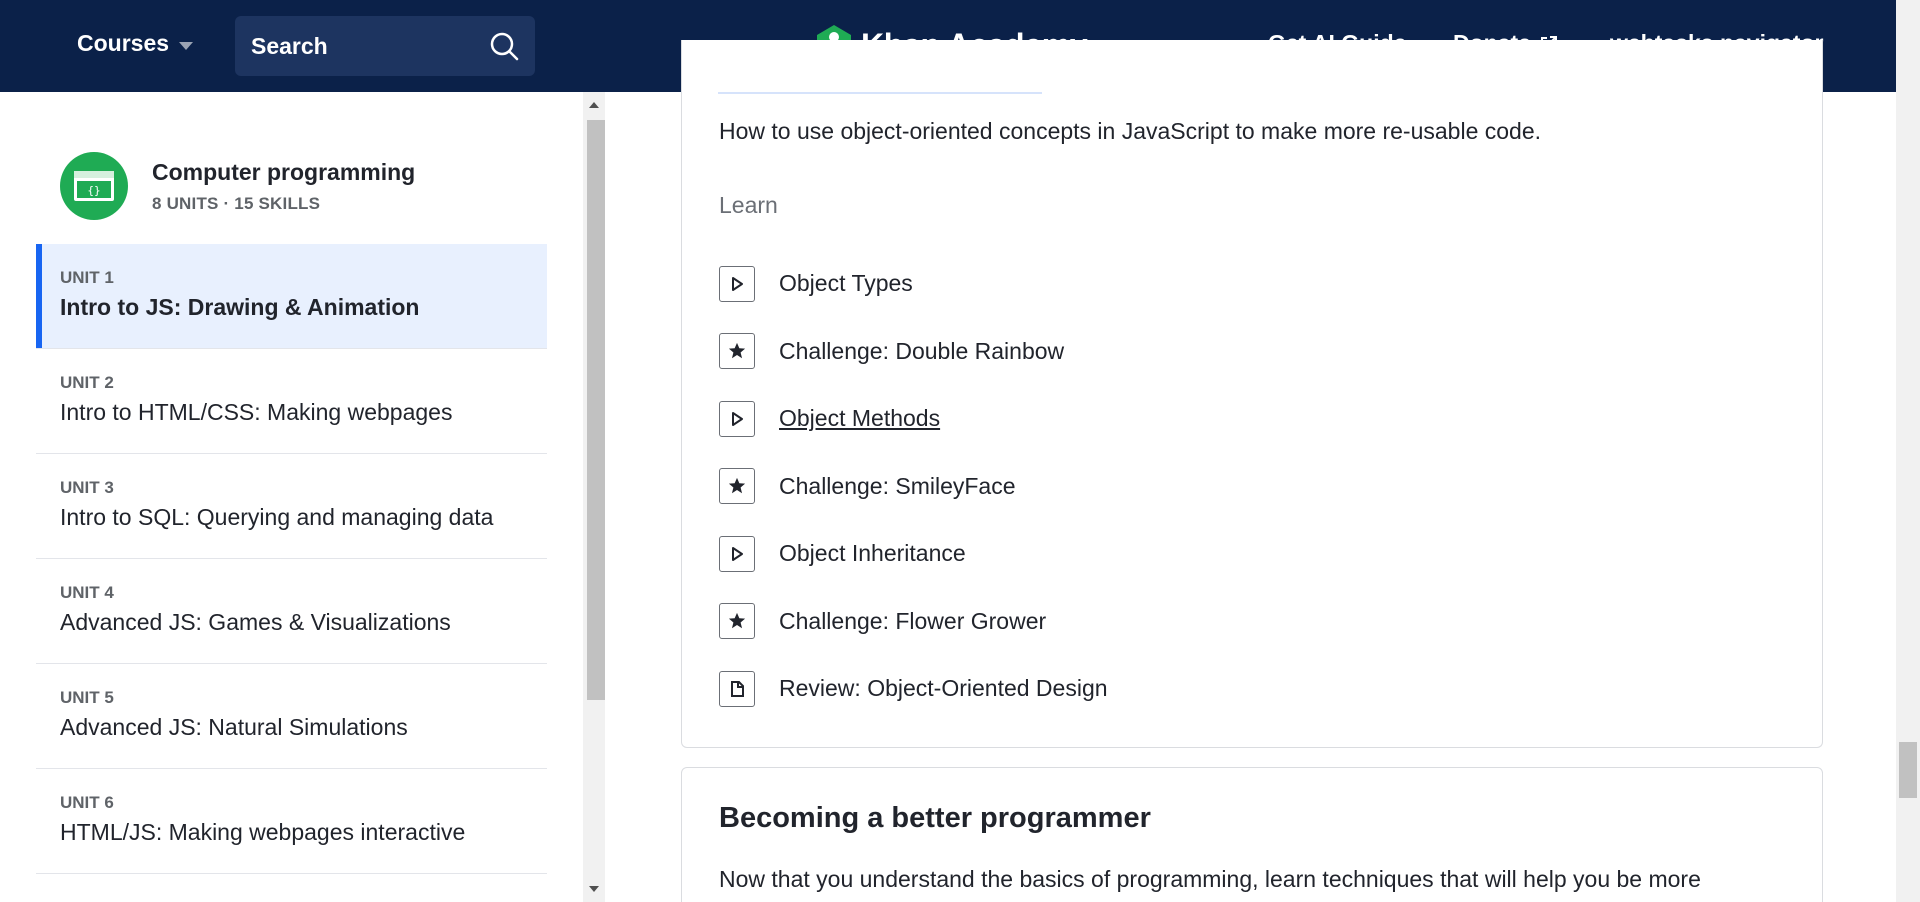 The height and width of the screenshot is (902, 1920). Describe the element at coordinates (943, 688) in the screenshot. I see `lesson-label: Review: Object-Oriented Design` at that location.